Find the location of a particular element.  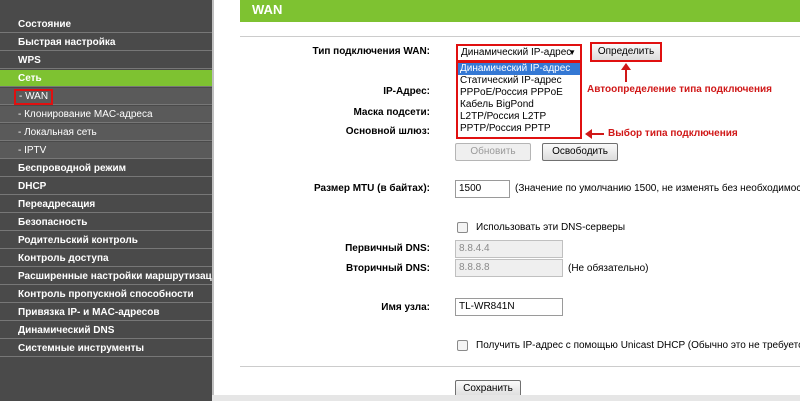

sidebar-item-label: Расширенные настройки маршрутизации is located at coordinates (121, 276).